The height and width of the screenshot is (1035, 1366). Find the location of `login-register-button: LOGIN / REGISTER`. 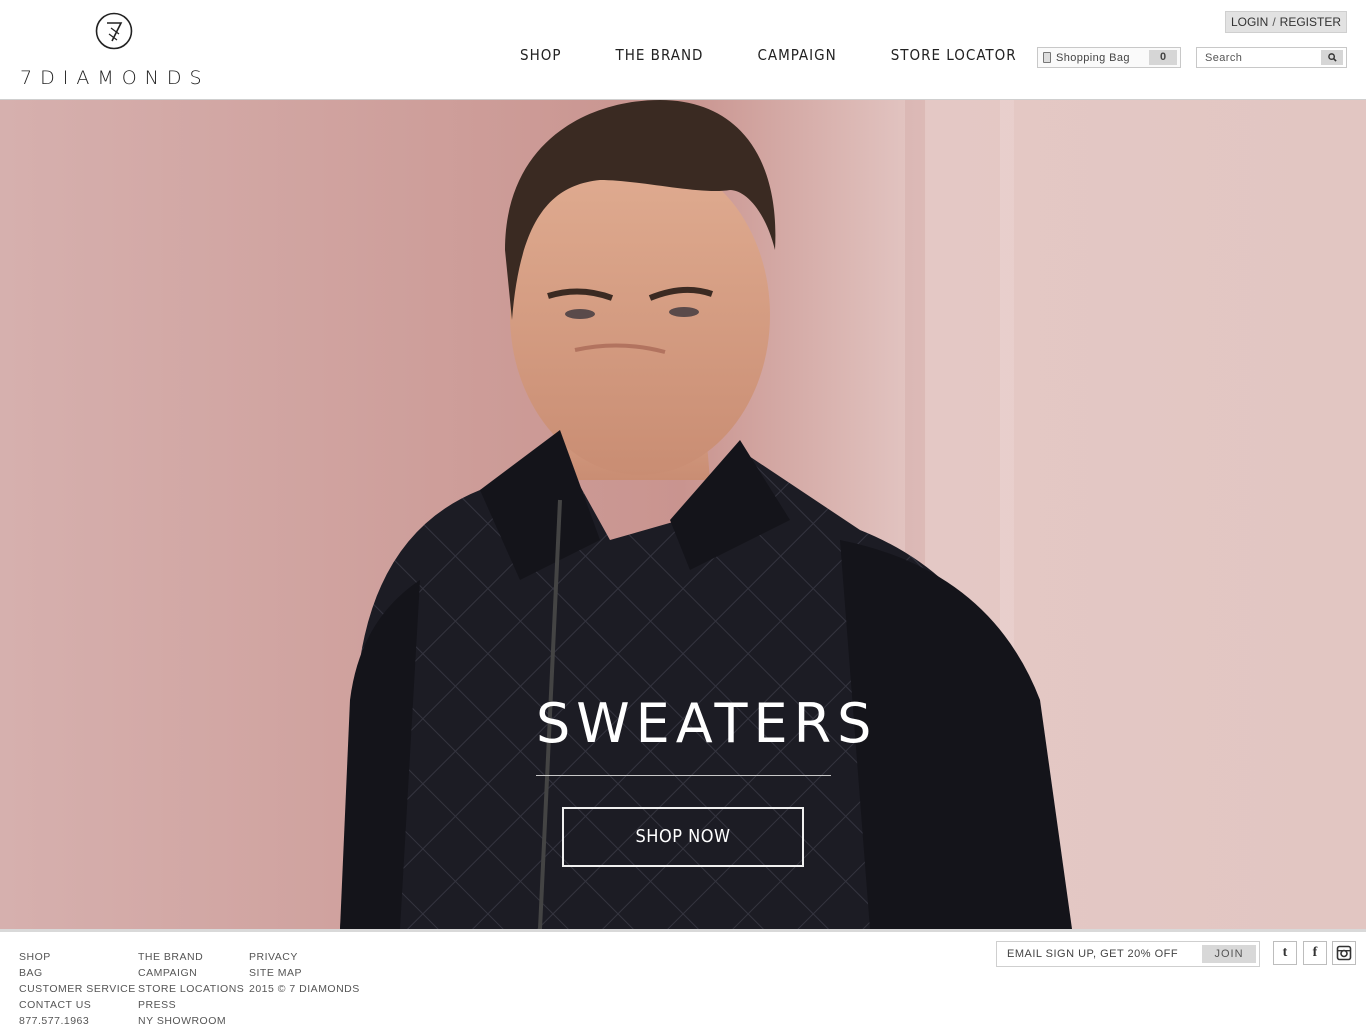

login-register-button: LOGIN / REGISTER is located at coordinates (1285, 22).